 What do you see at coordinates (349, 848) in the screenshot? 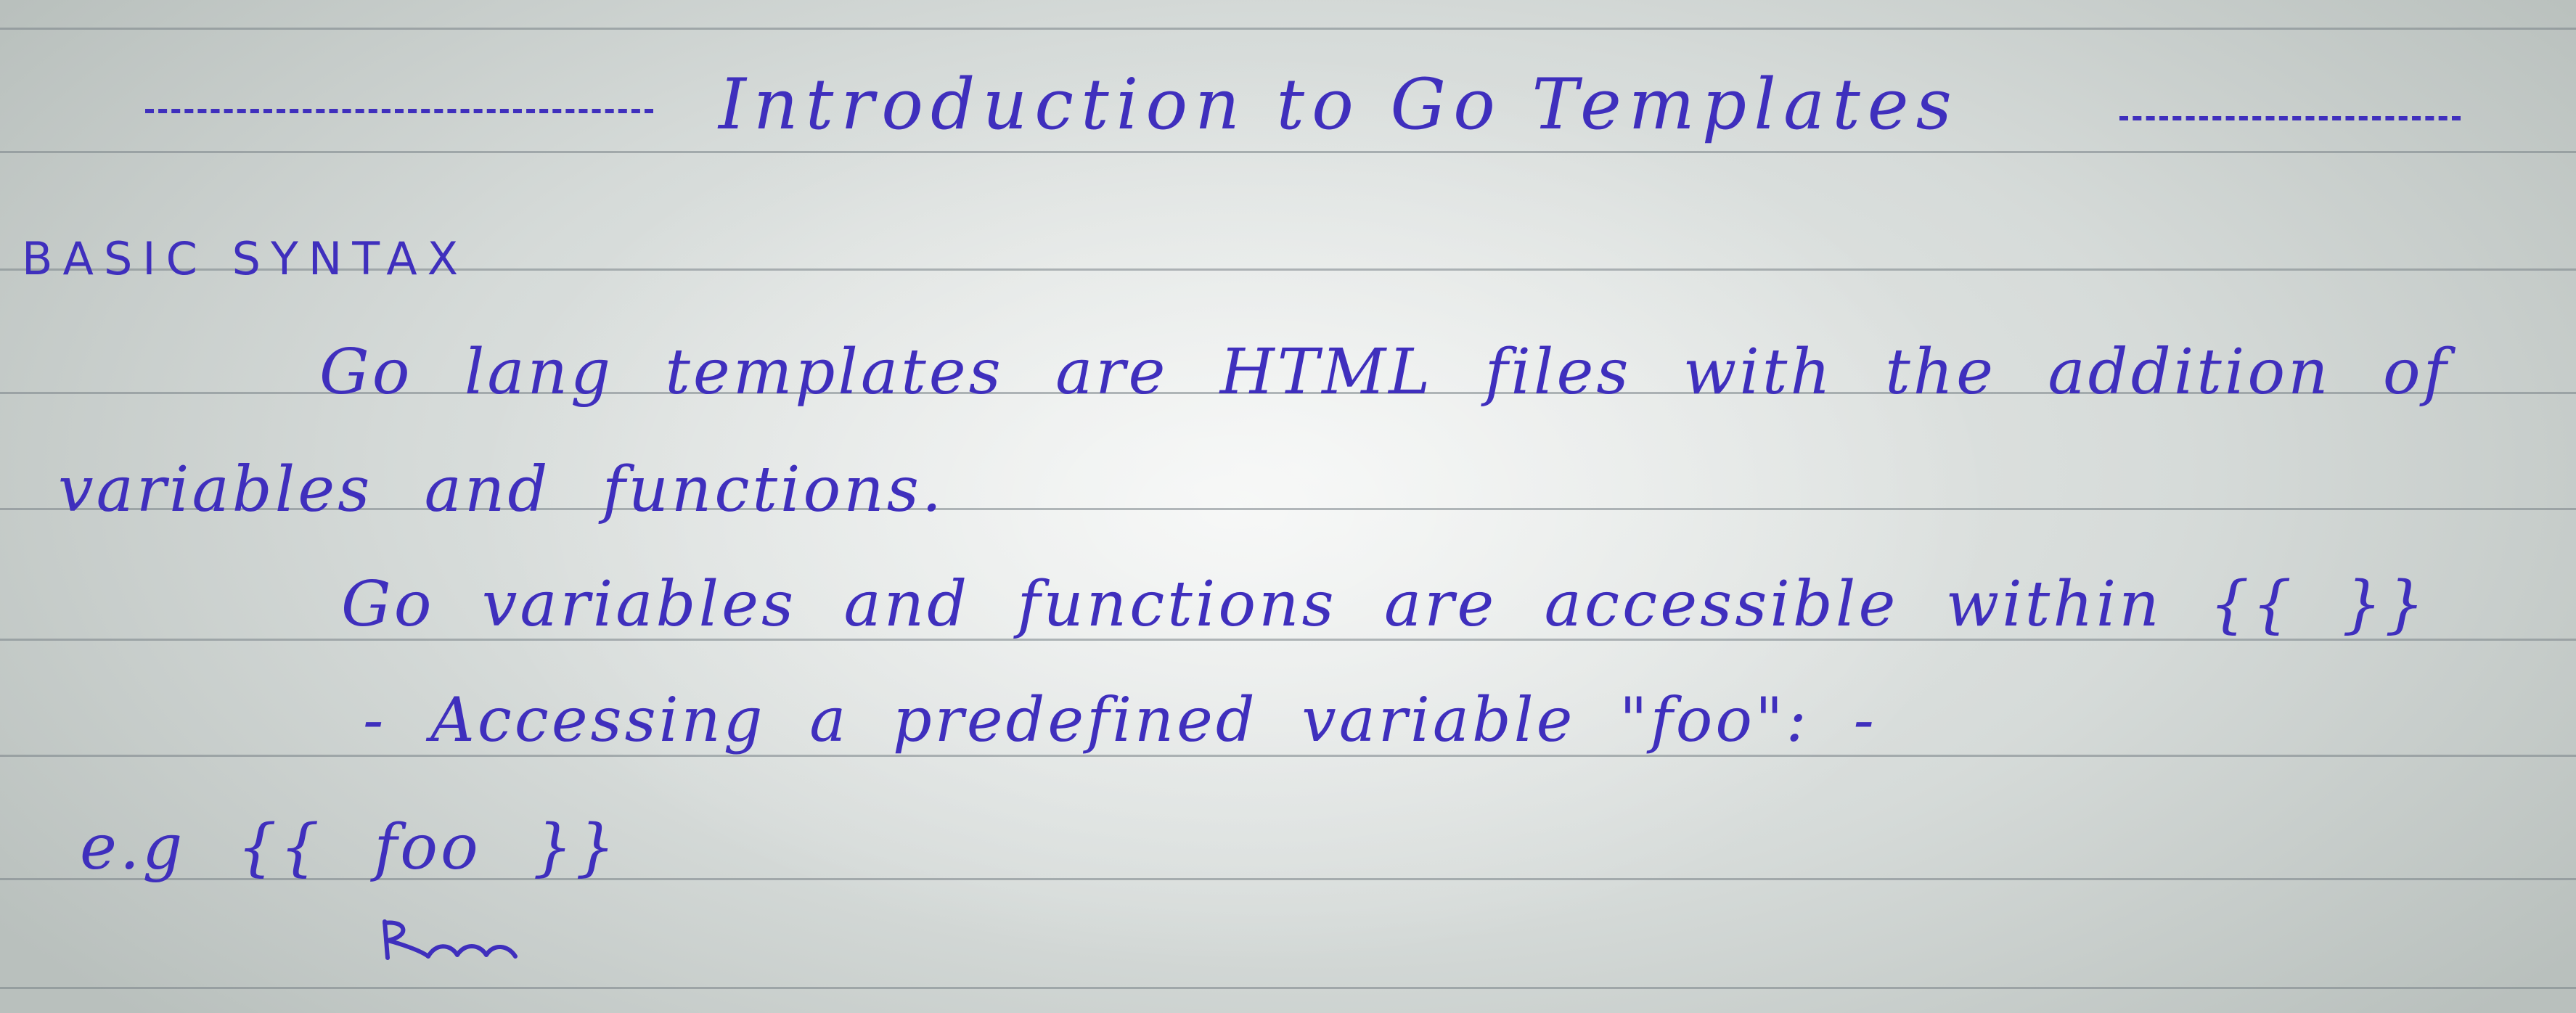
I see `example-line: e.g {{ foo }}` at bounding box center [349, 848].